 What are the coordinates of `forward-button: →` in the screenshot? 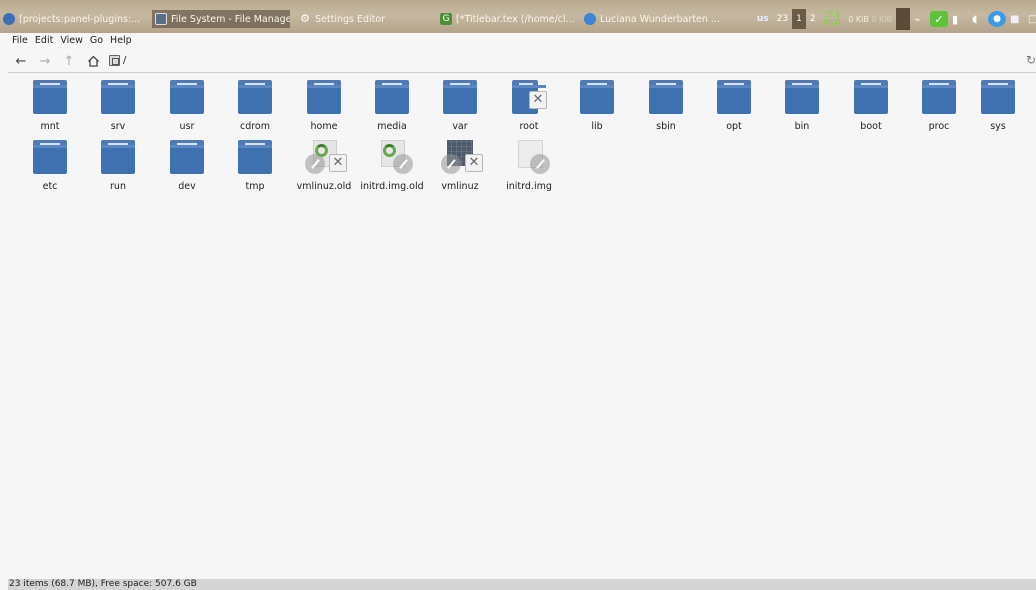 It's located at (45, 61).